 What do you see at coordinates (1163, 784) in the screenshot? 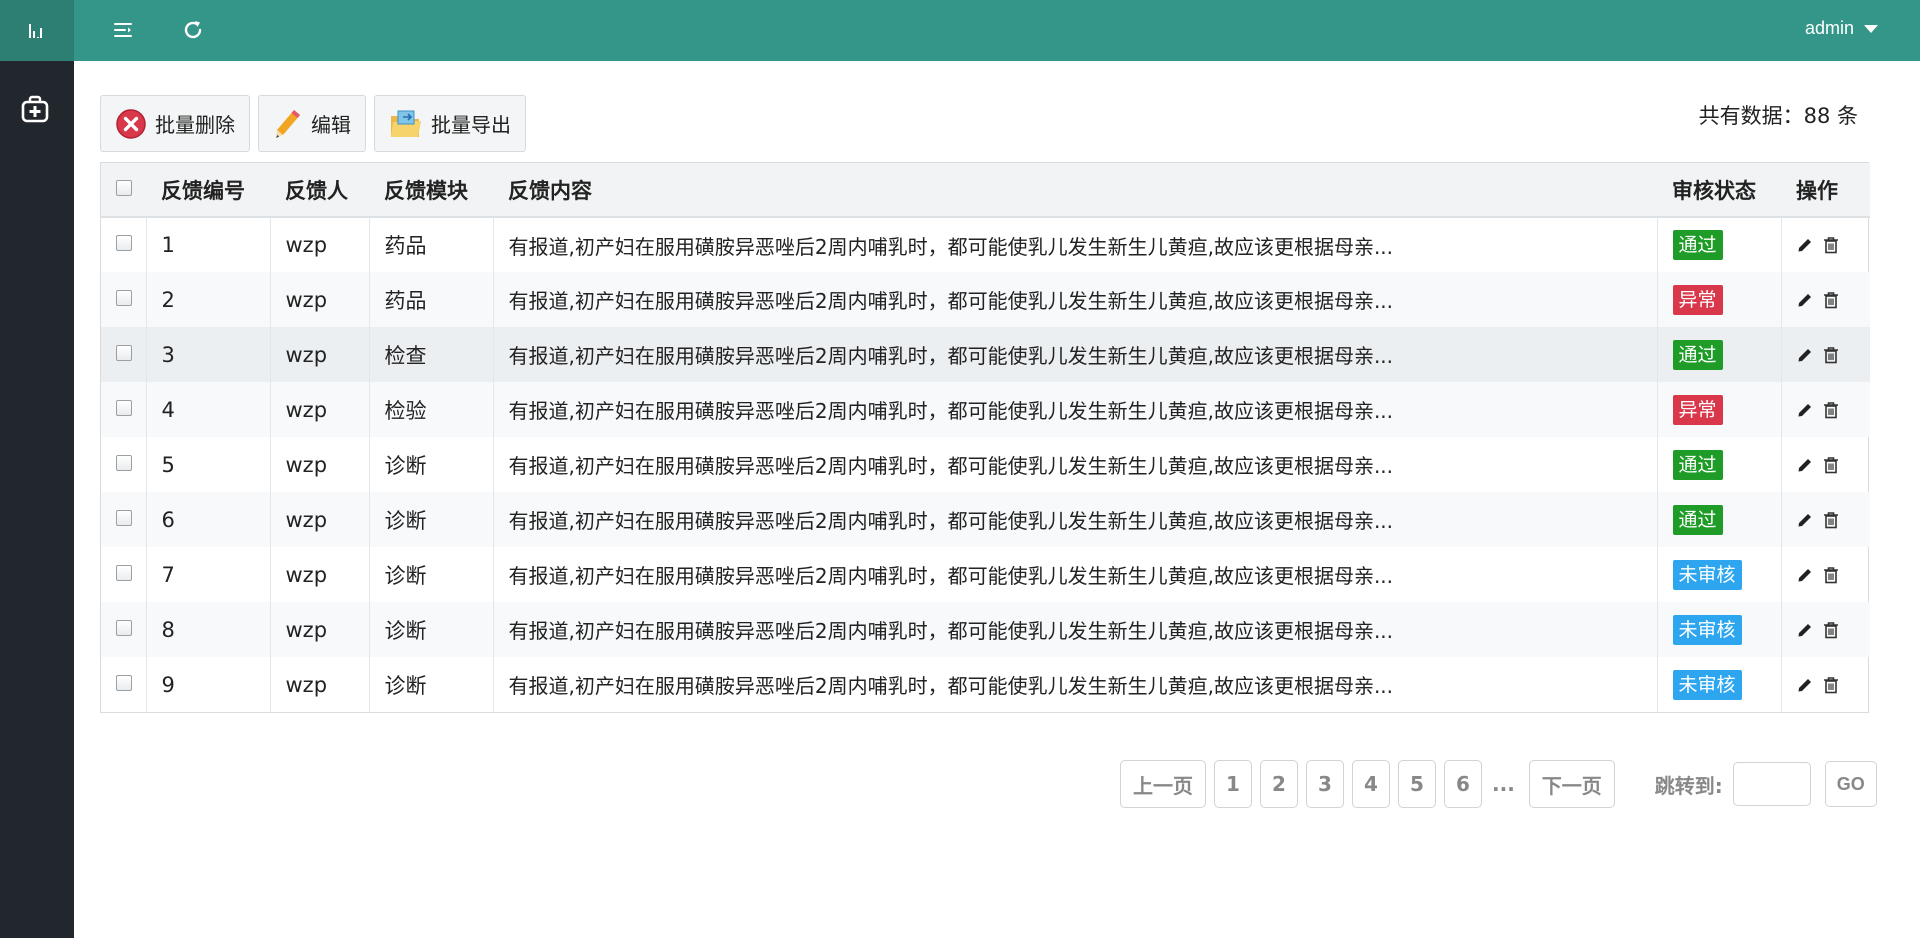
I see `prev-page-button: 上一页` at bounding box center [1163, 784].